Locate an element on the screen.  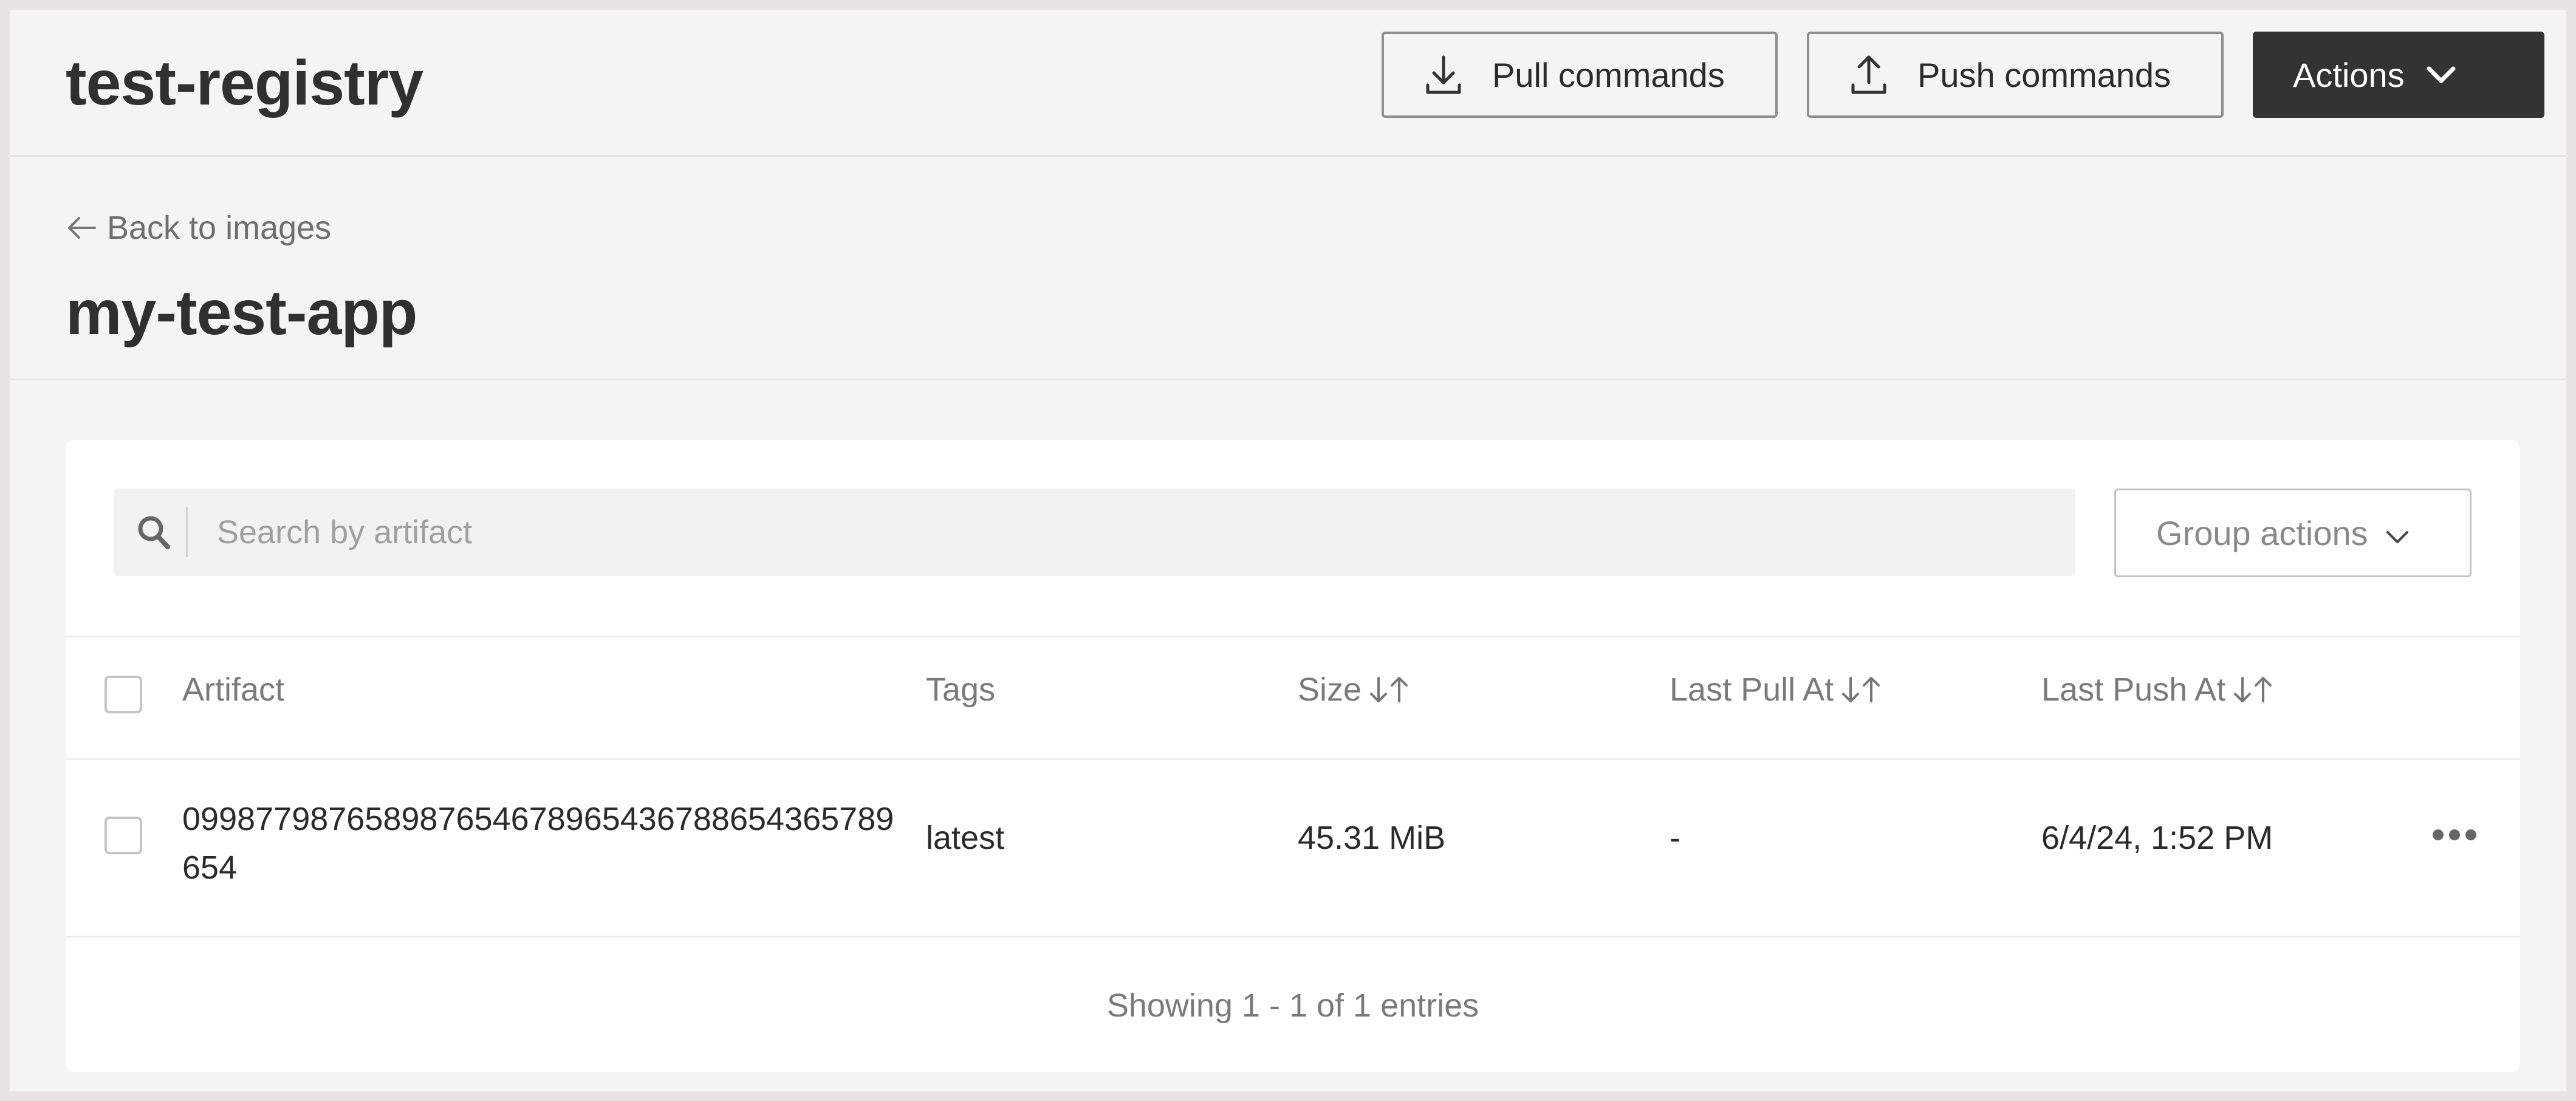
artifact-tags: latest is located at coordinates (965, 838).